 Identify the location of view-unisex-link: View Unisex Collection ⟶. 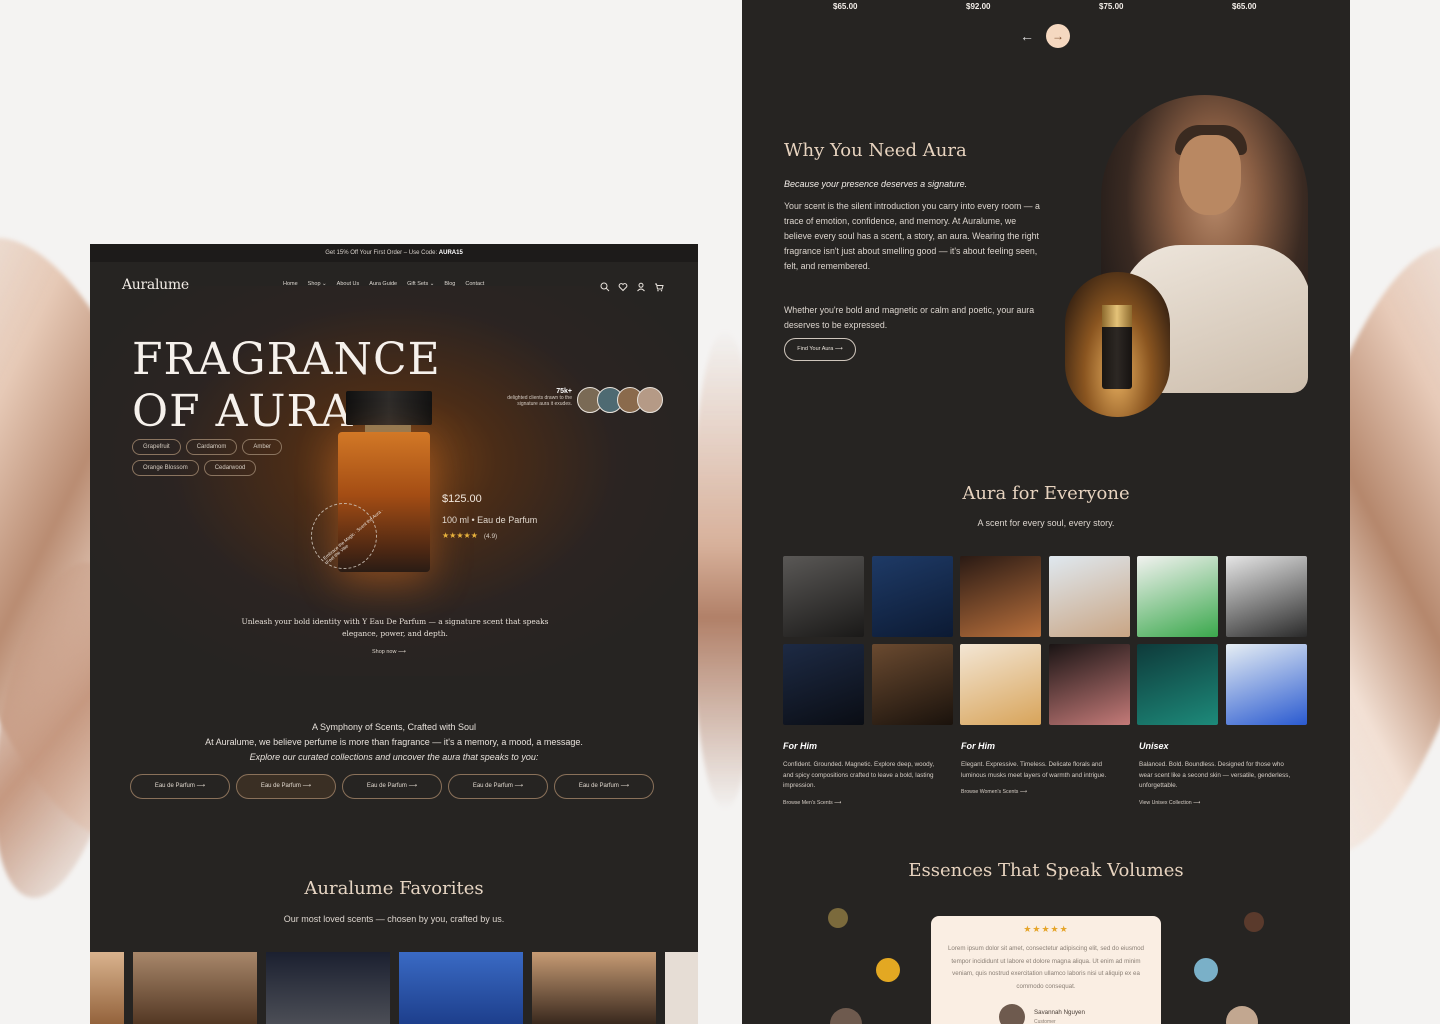
(1216, 803).